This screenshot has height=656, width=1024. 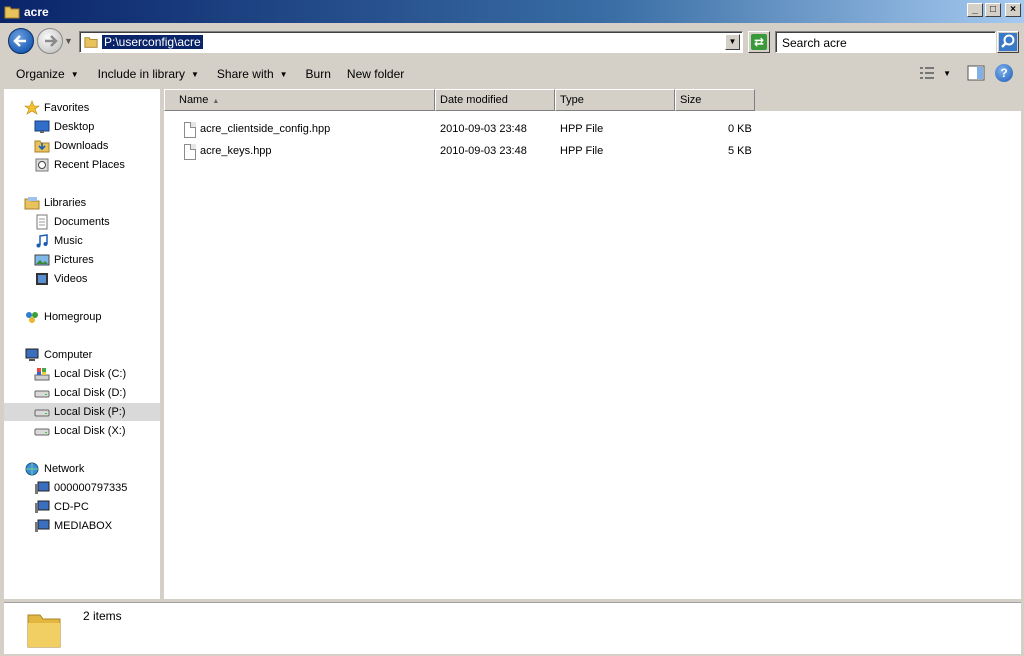 I want to click on address-dropdown-button: ▼, so click(x=732, y=42).